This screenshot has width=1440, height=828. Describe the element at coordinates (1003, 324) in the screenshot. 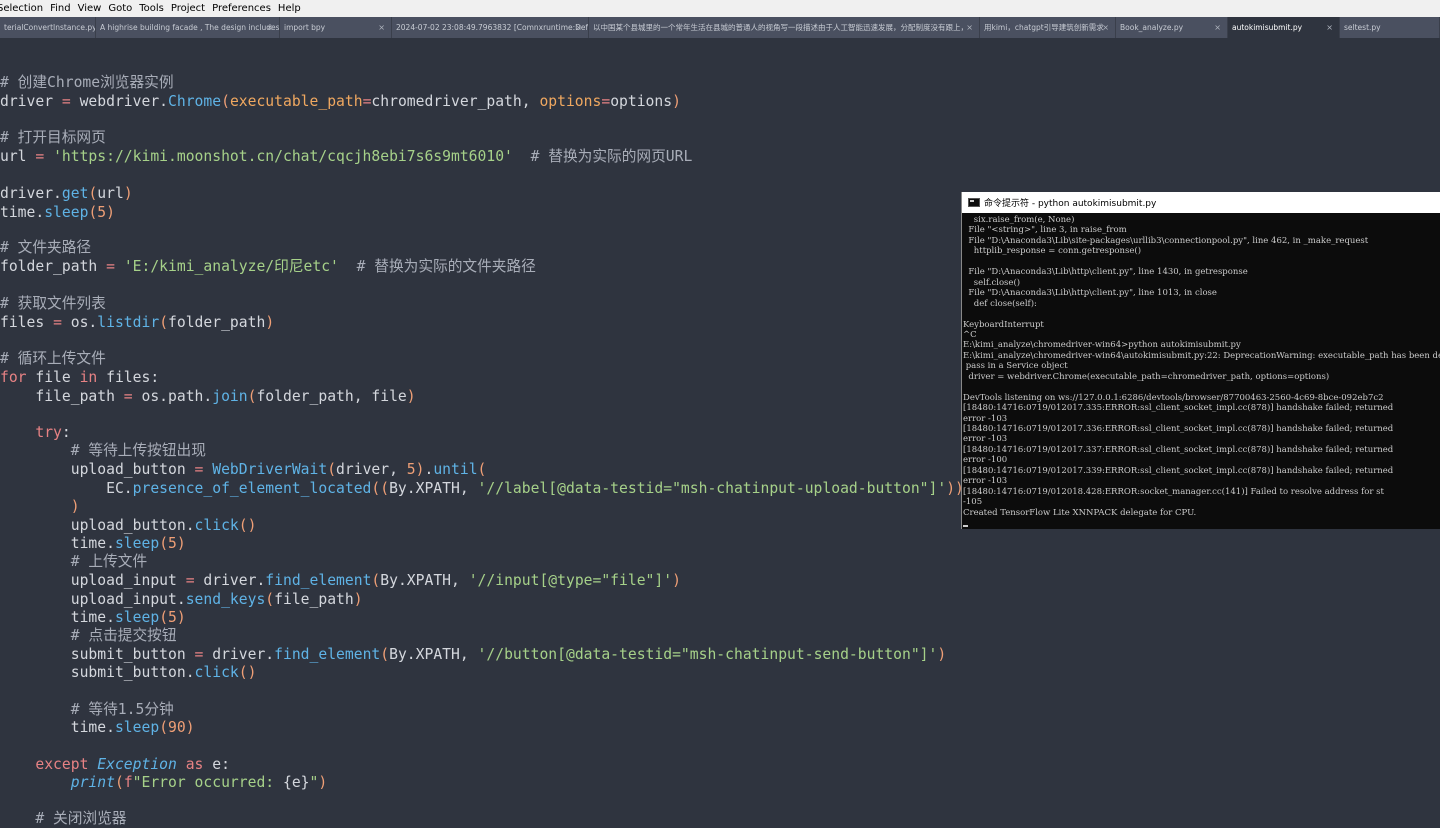

I see `terminal-line: KeyboardInterrupt` at that location.